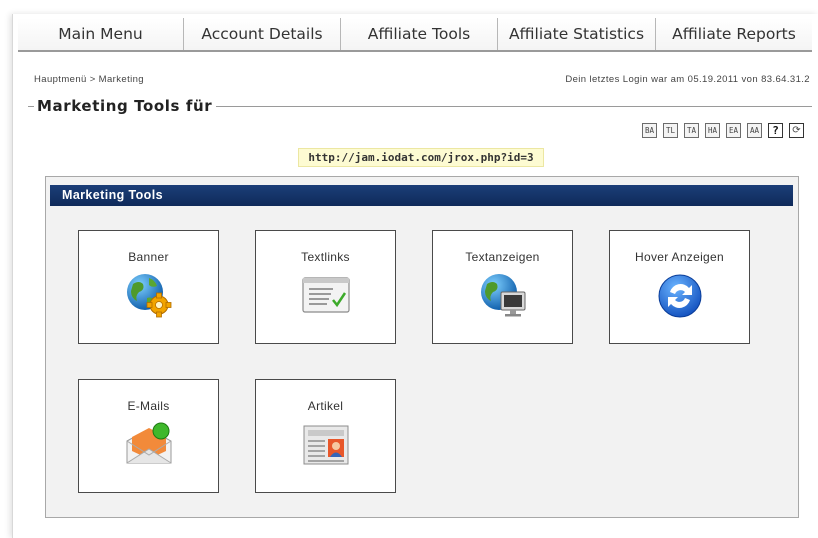  I want to click on tool-label: Hover Anzeigen, so click(679, 257).